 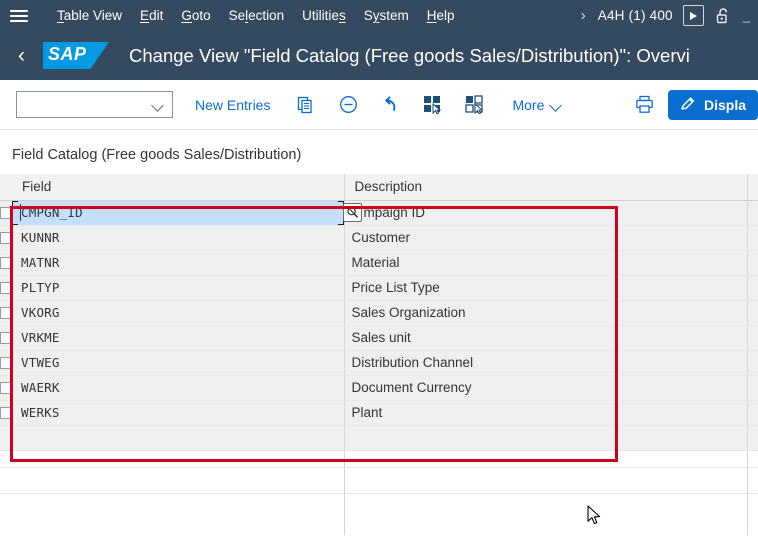 What do you see at coordinates (178, 338) in the screenshot?
I see `field-cell: VRKME` at bounding box center [178, 338].